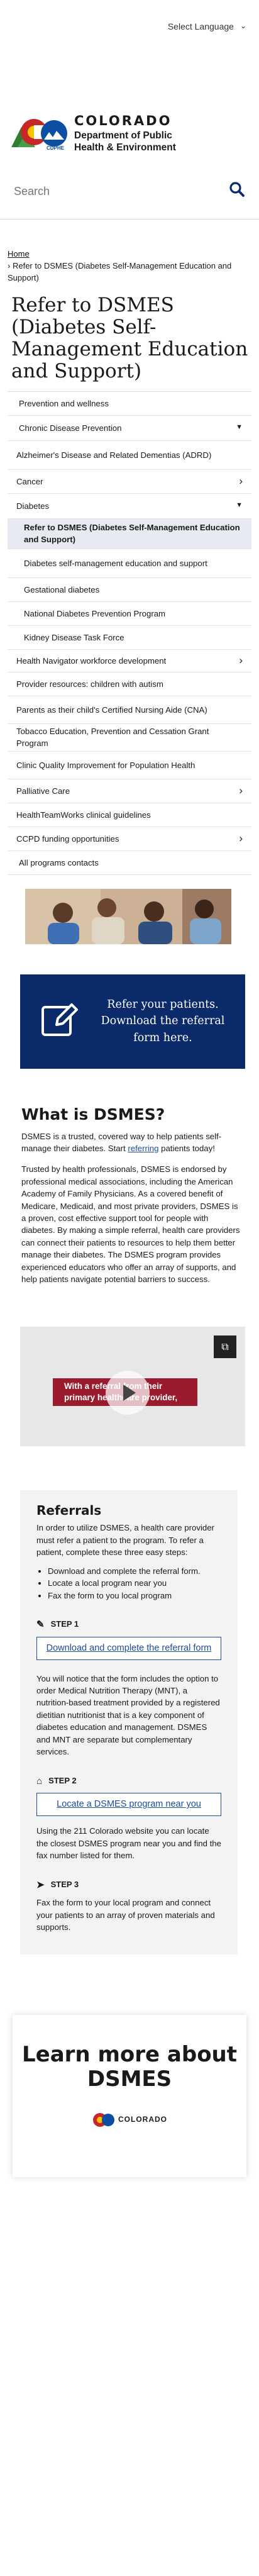  Describe the element at coordinates (70, 428) in the screenshot. I see `nav-item-label: Chronic Disease Prevention` at that location.